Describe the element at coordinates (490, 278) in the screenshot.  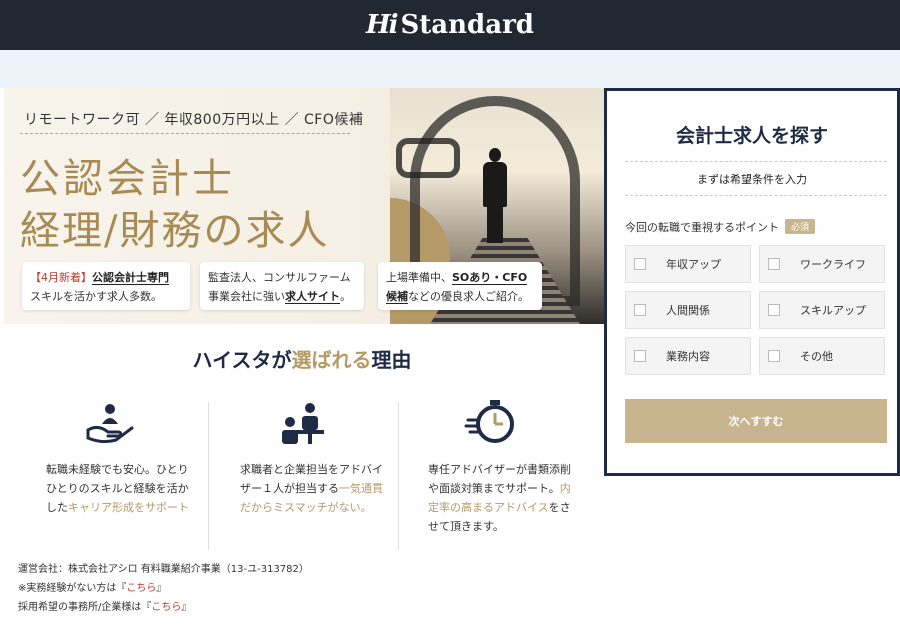
I see `card-bold: SOあり・CFO` at that location.